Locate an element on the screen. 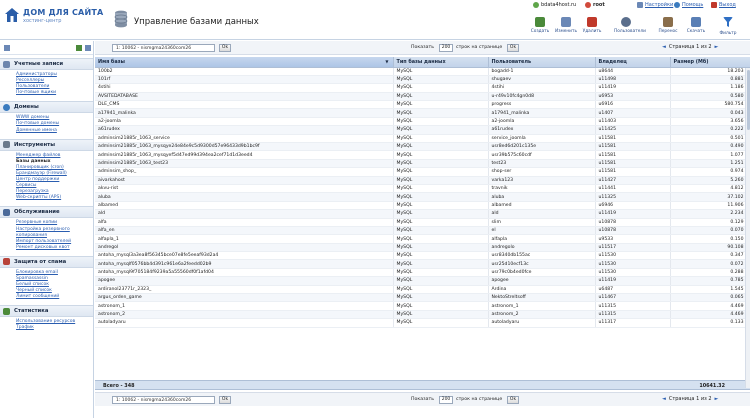 This screenshot has height=418, width=750. database-select-bottom: 1: 10062 - nismgma24360com26 is located at coordinates (163, 400).